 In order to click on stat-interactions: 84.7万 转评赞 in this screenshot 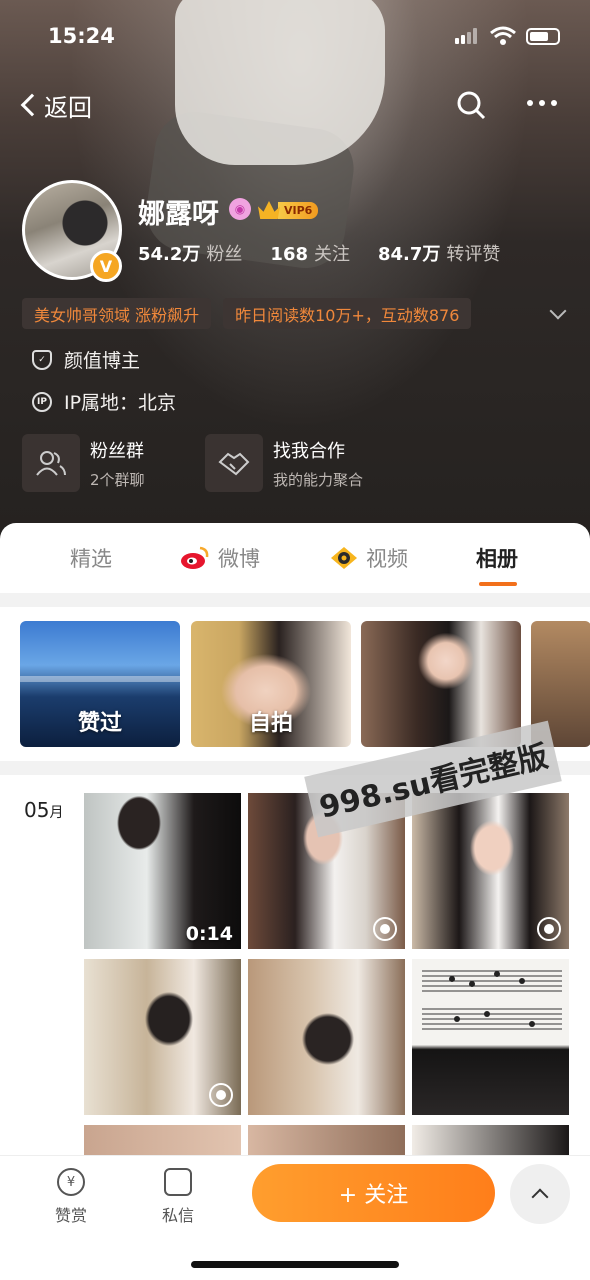, I will do `click(439, 253)`.